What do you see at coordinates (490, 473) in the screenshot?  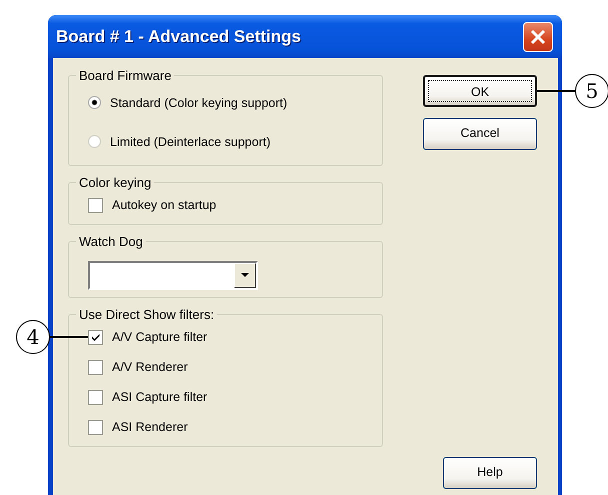 I see `dialog-button: Help` at bounding box center [490, 473].